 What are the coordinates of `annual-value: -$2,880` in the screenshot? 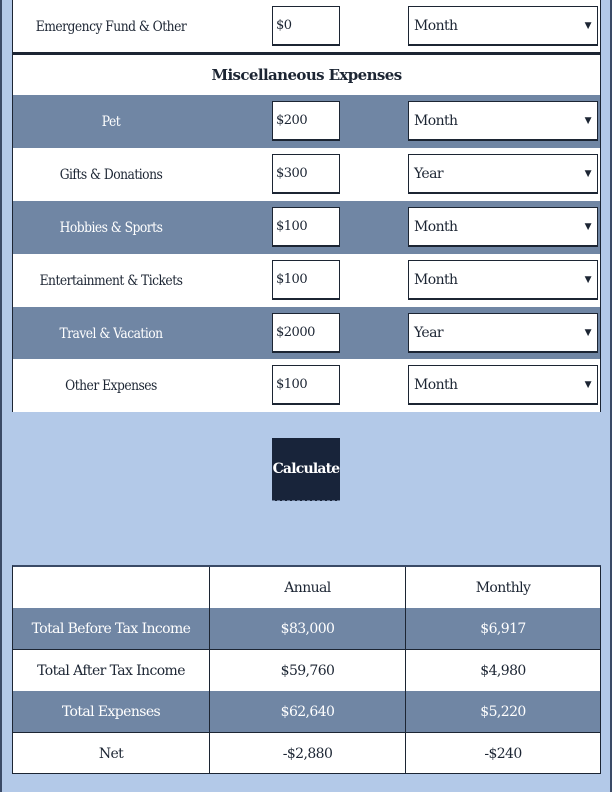 It's located at (307, 753).